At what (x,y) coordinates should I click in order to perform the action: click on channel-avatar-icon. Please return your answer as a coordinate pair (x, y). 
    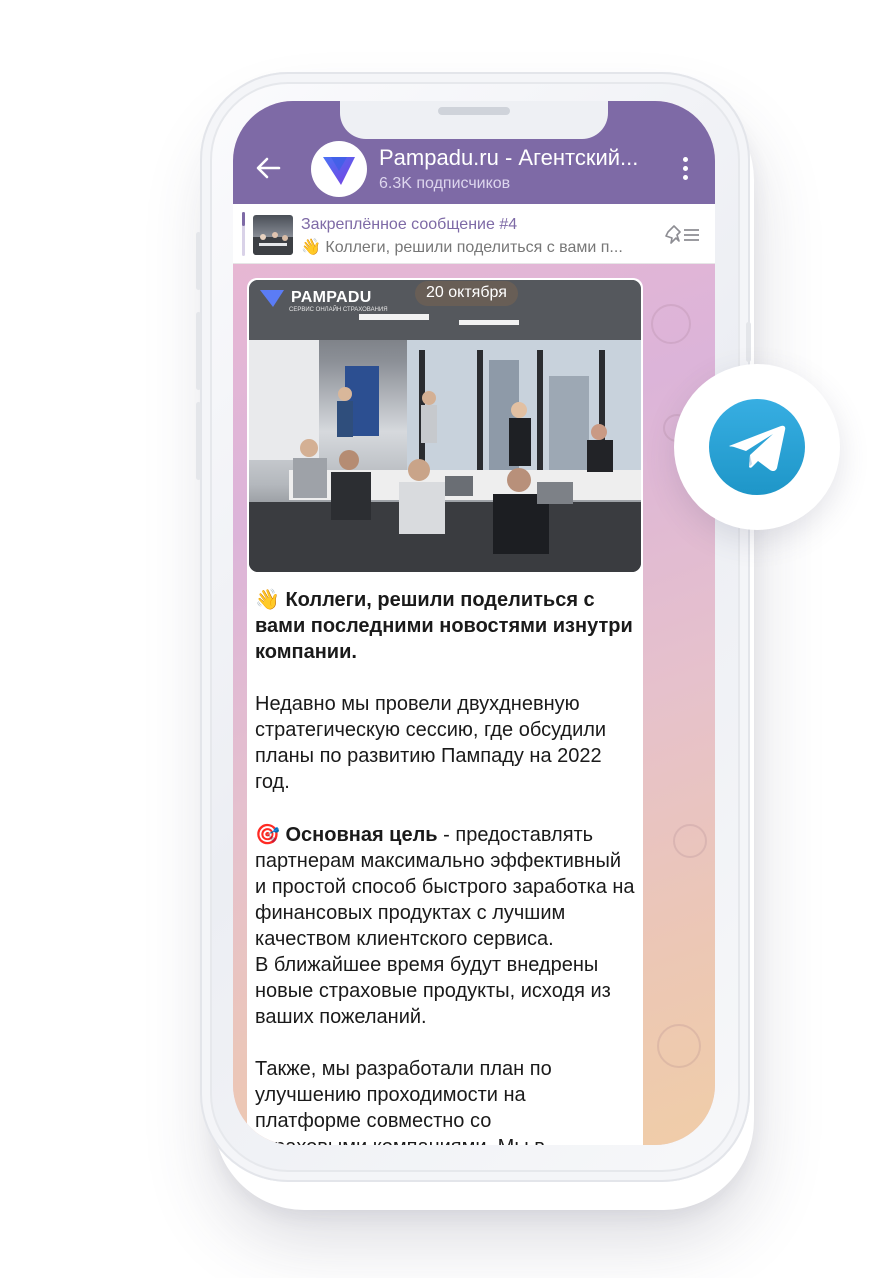
    Looking at the image, I should click on (339, 171).